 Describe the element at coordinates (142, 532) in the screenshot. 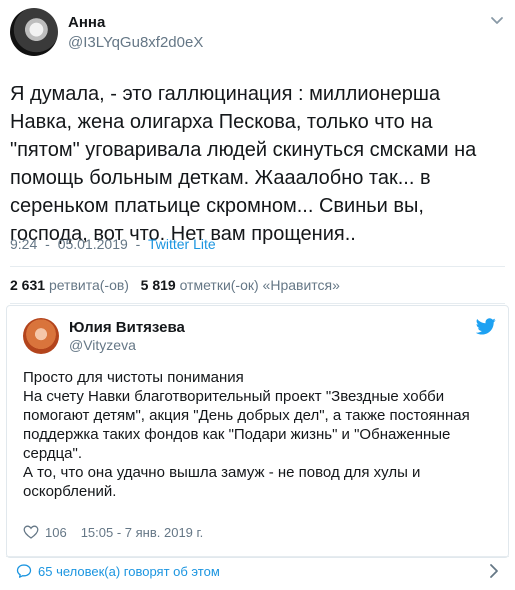

I see `quoted-timestamp: 15:05 - 7 янв. 2019 г.` at that location.